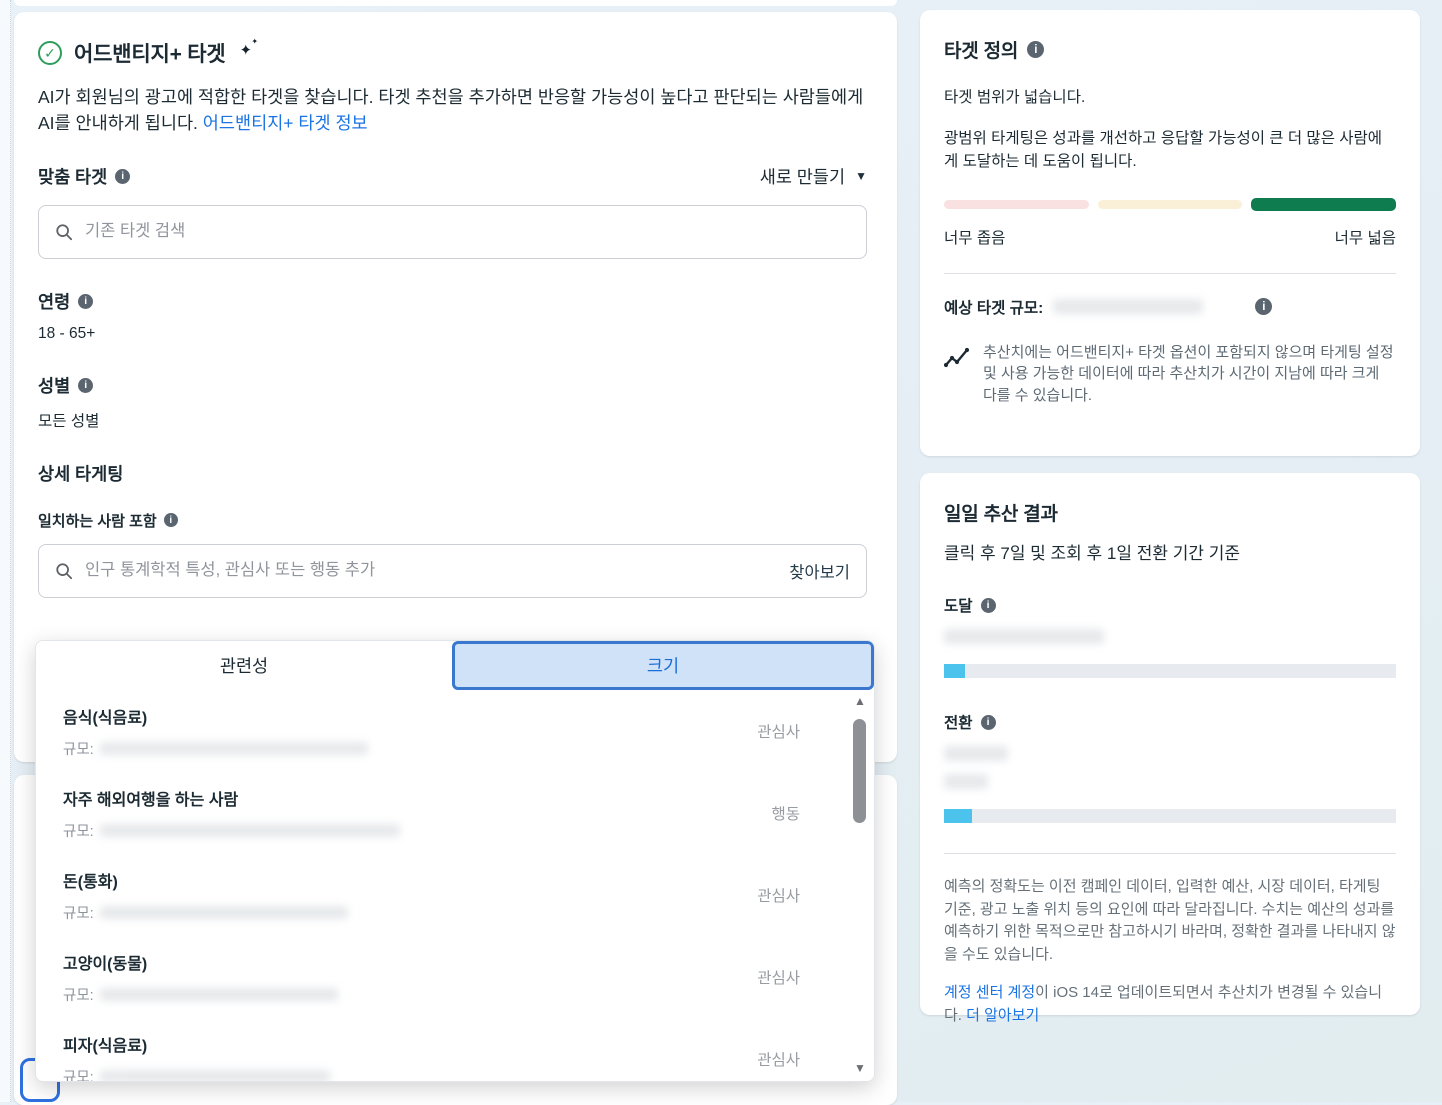 The image size is (1442, 1105). Describe the element at coordinates (860, 701) in the screenshot. I see `scroll-up-arrow: ▲` at that location.